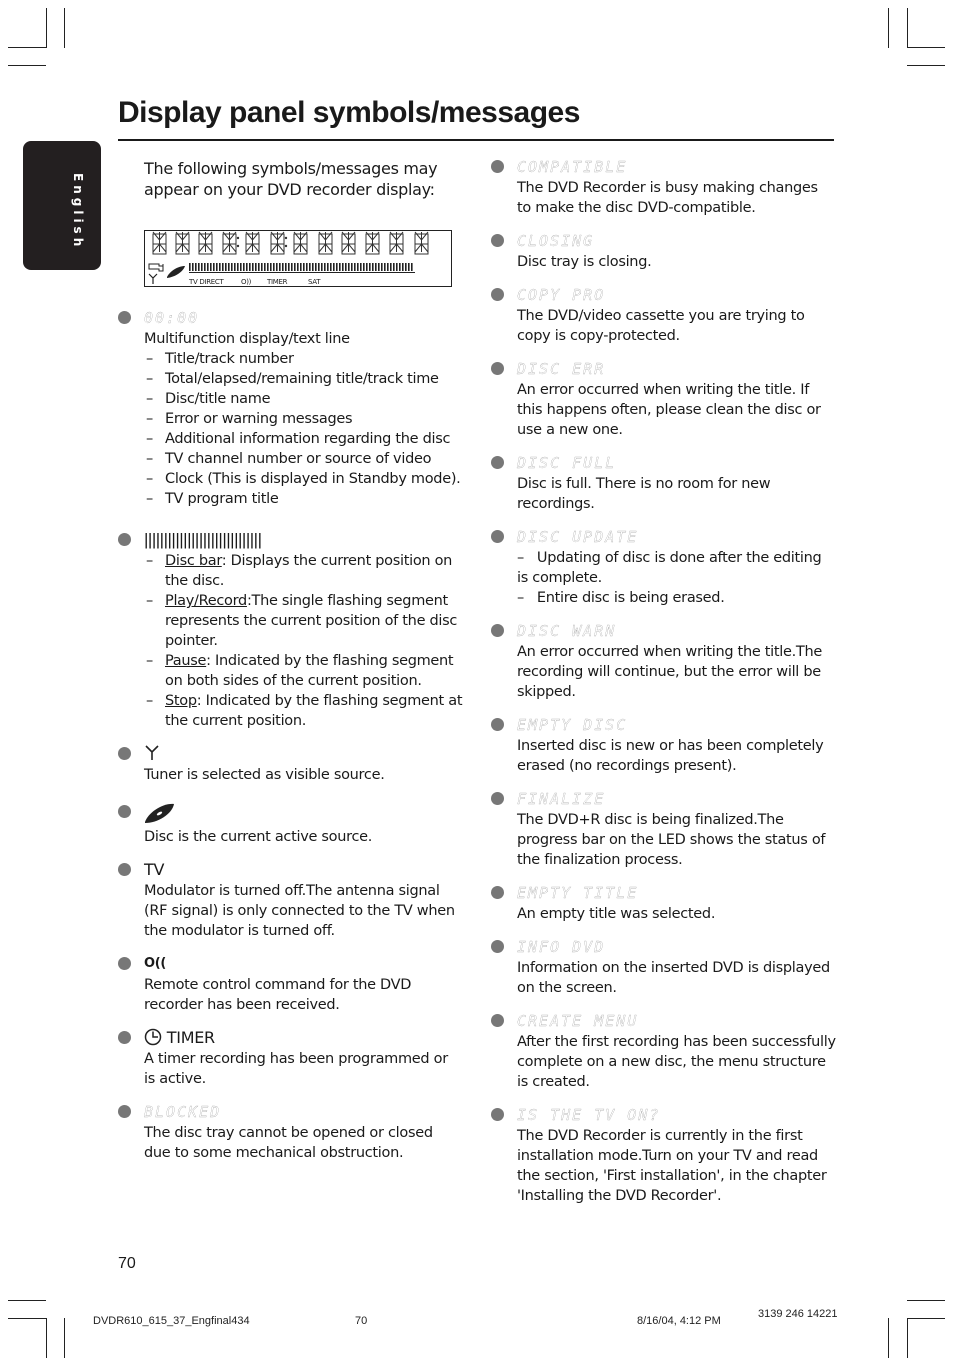 The height and width of the screenshot is (1365, 954). Describe the element at coordinates (361, 1321) in the screenshot. I see `footer-page: 70` at that location.